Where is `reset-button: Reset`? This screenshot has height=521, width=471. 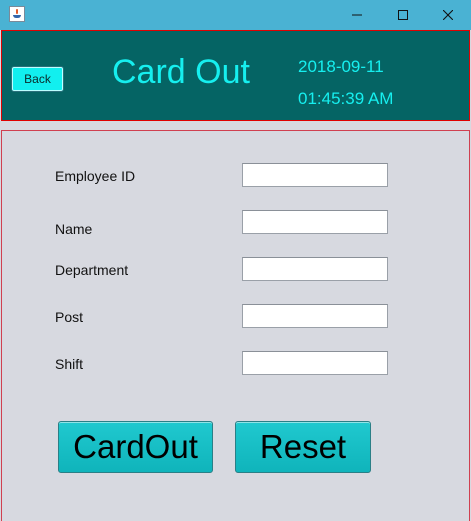
reset-button: Reset is located at coordinates (303, 447).